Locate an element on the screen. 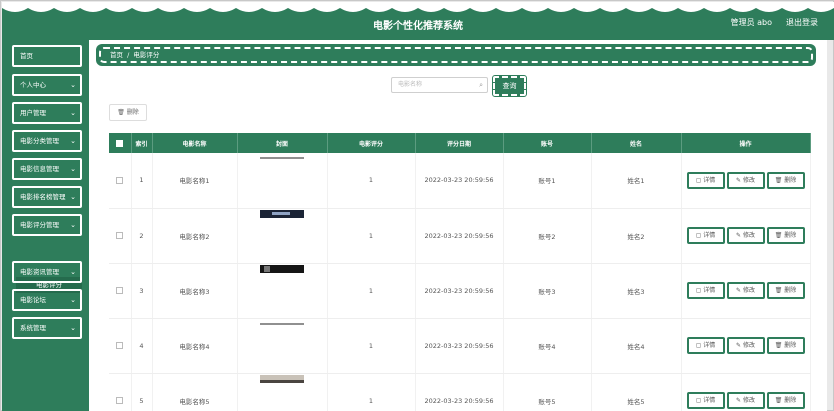  cell-movie-name: 电影名称1 is located at coordinates (195, 181).